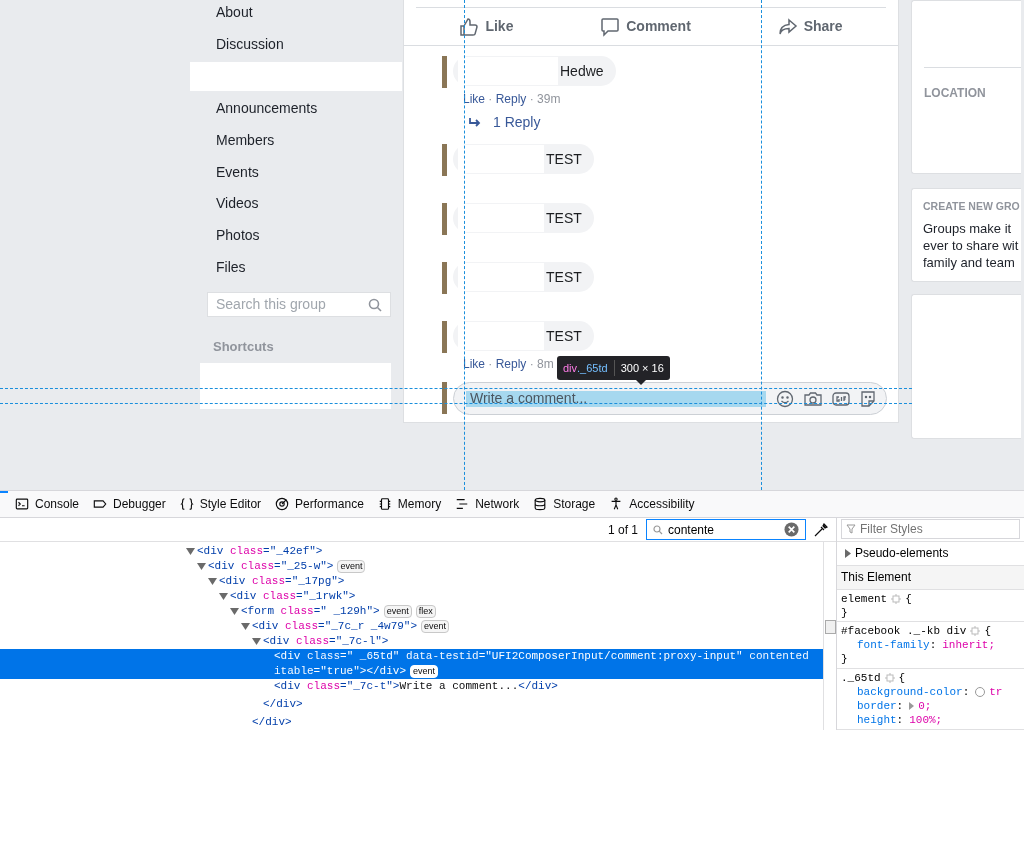 This screenshot has width=1024, height=858. I want to click on nav-item: Discussion, so click(296, 44).